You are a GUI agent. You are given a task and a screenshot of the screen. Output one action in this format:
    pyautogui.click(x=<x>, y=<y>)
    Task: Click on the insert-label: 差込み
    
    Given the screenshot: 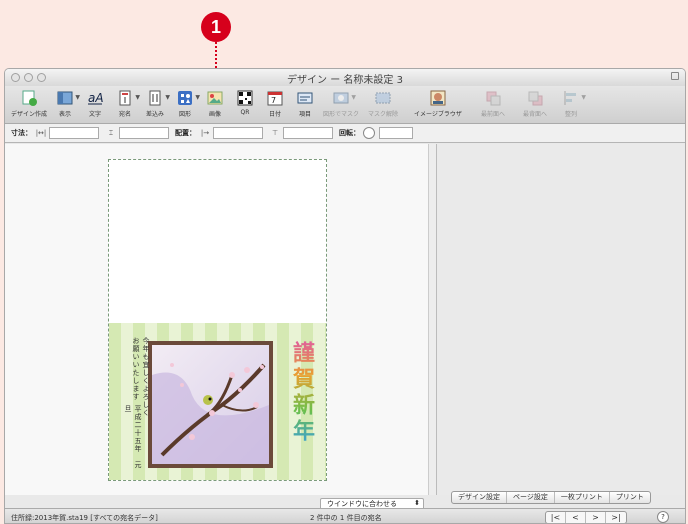 What is the action you would take?
    pyautogui.click(x=154, y=114)
    